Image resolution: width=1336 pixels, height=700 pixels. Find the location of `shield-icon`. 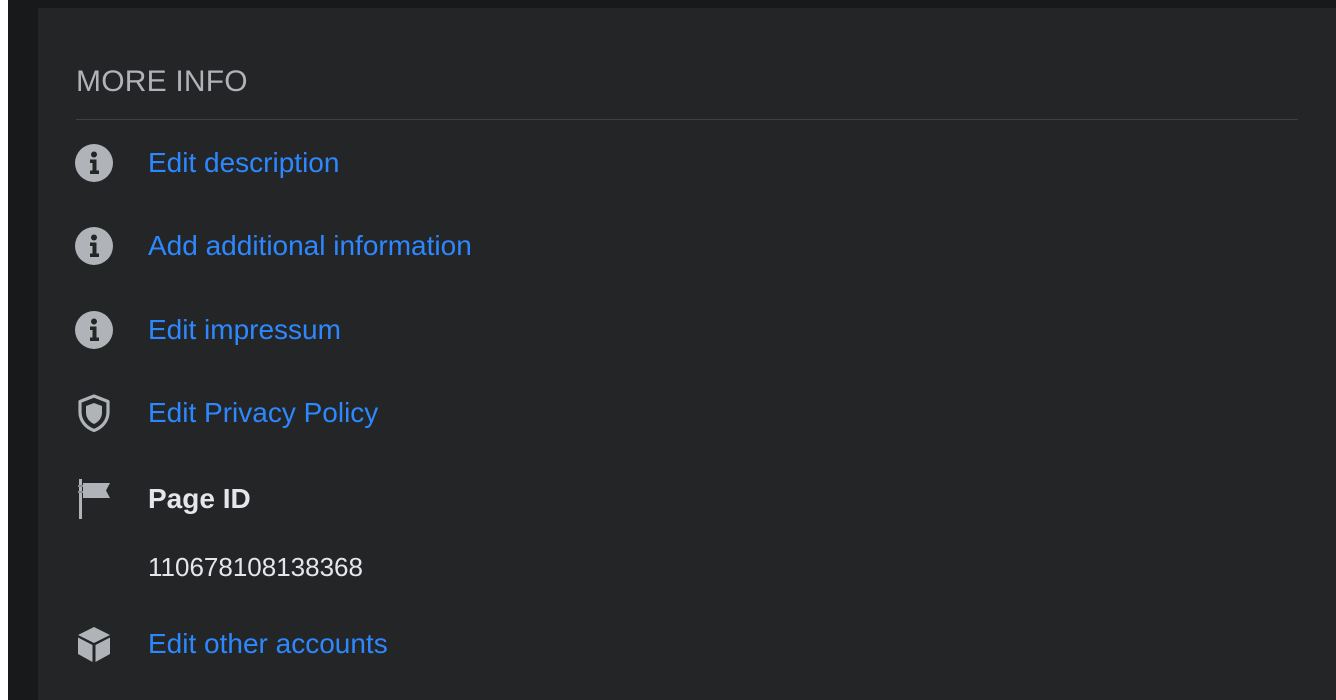

shield-icon is located at coordinates (94, 413).